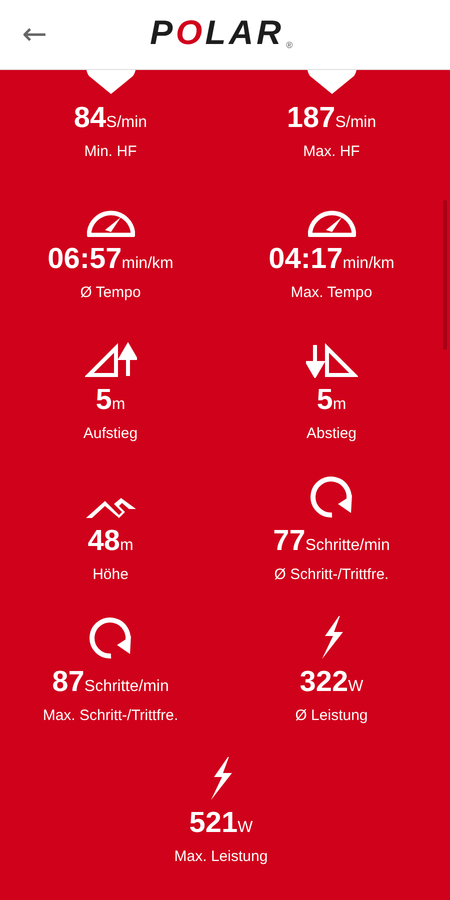 The image size is (450, 900). What do you see at coordinates (110, 360) in the screenshot?
I see `ascent-icon` at bounding box center [110, 360].